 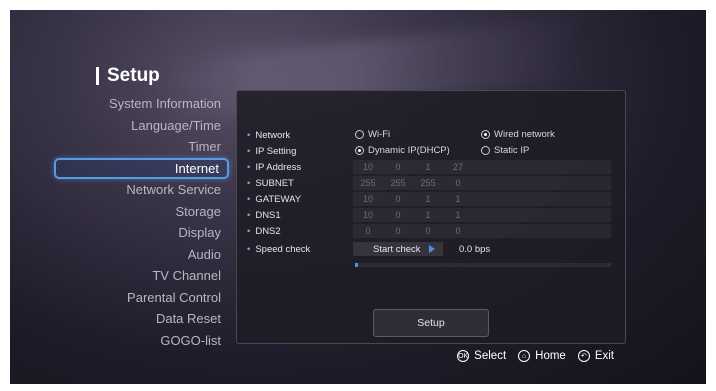 I want to click on speed-check-row: Speed check Start check 0.0 bps, so click(x=431, y=249).